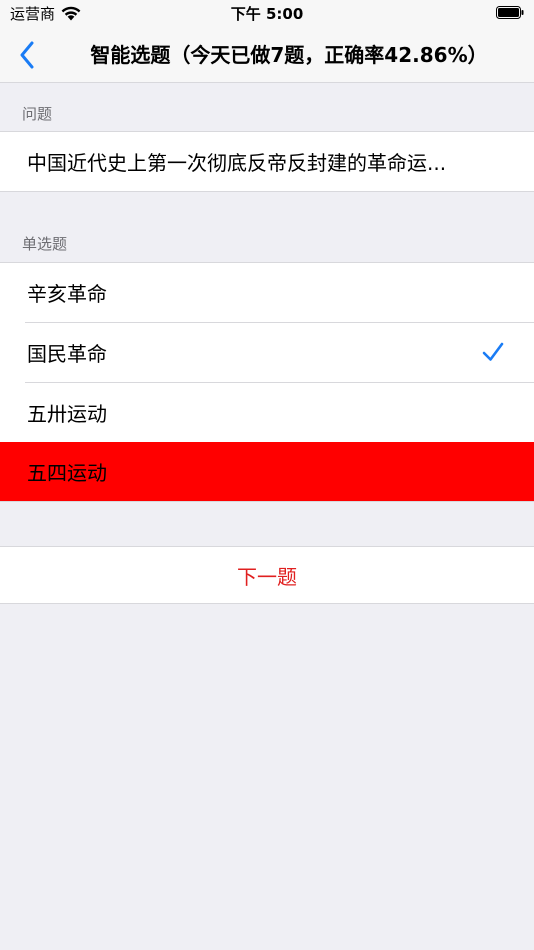  I want to click on option-label: 五卅运动, so click(67, 414).